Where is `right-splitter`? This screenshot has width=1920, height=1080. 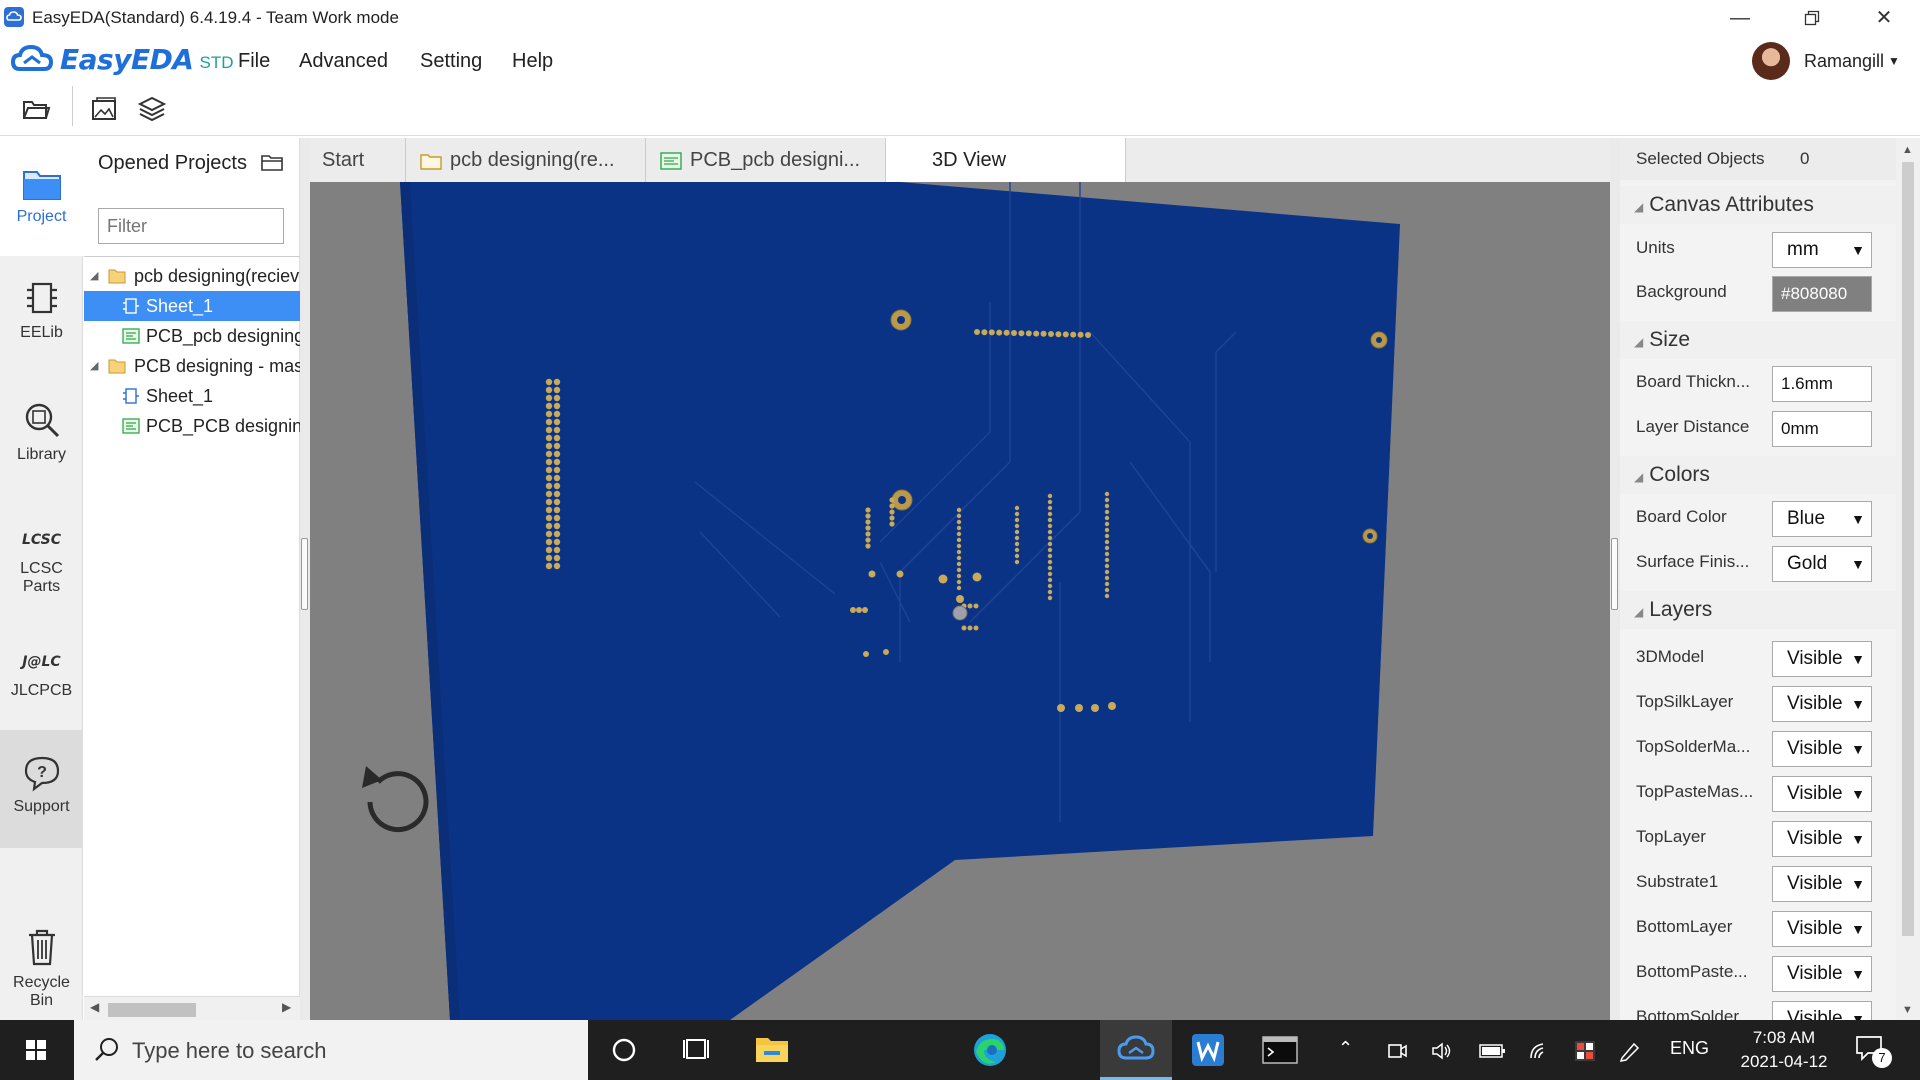
right-splitter is located at coordinates (1615, 579).